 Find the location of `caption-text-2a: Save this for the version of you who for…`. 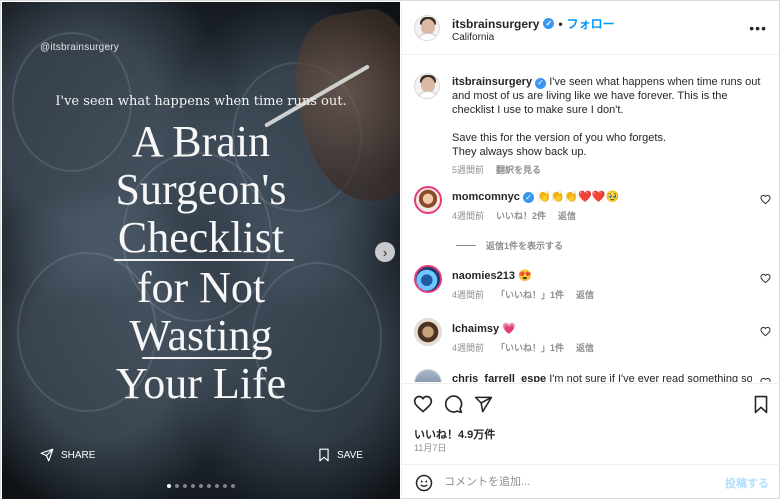

caption-text-2a: Save this for the version of you who for… is located at coordinates (559, 138).